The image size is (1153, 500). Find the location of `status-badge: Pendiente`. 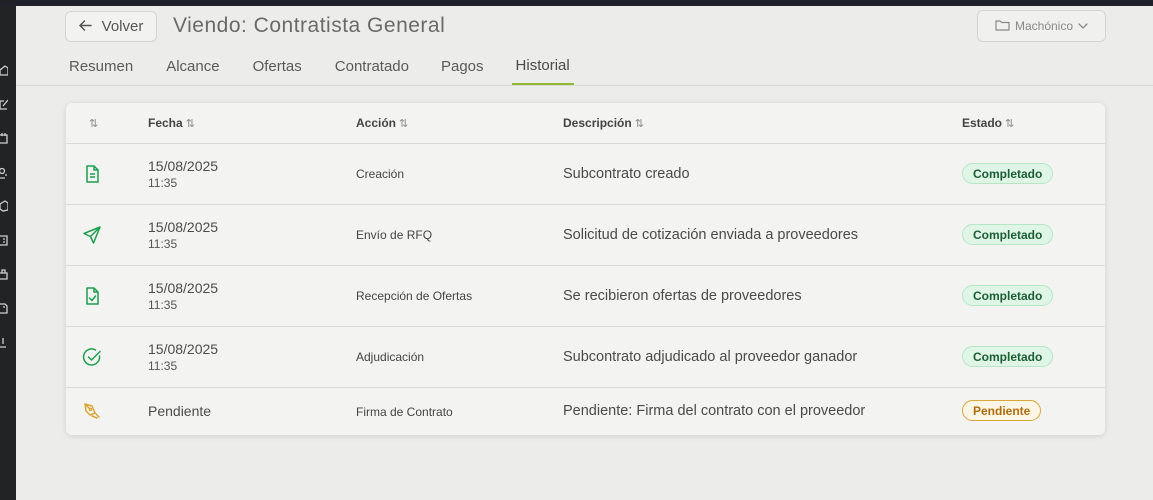

status-badge: Pendiente is located at coordinates (1002, 410).